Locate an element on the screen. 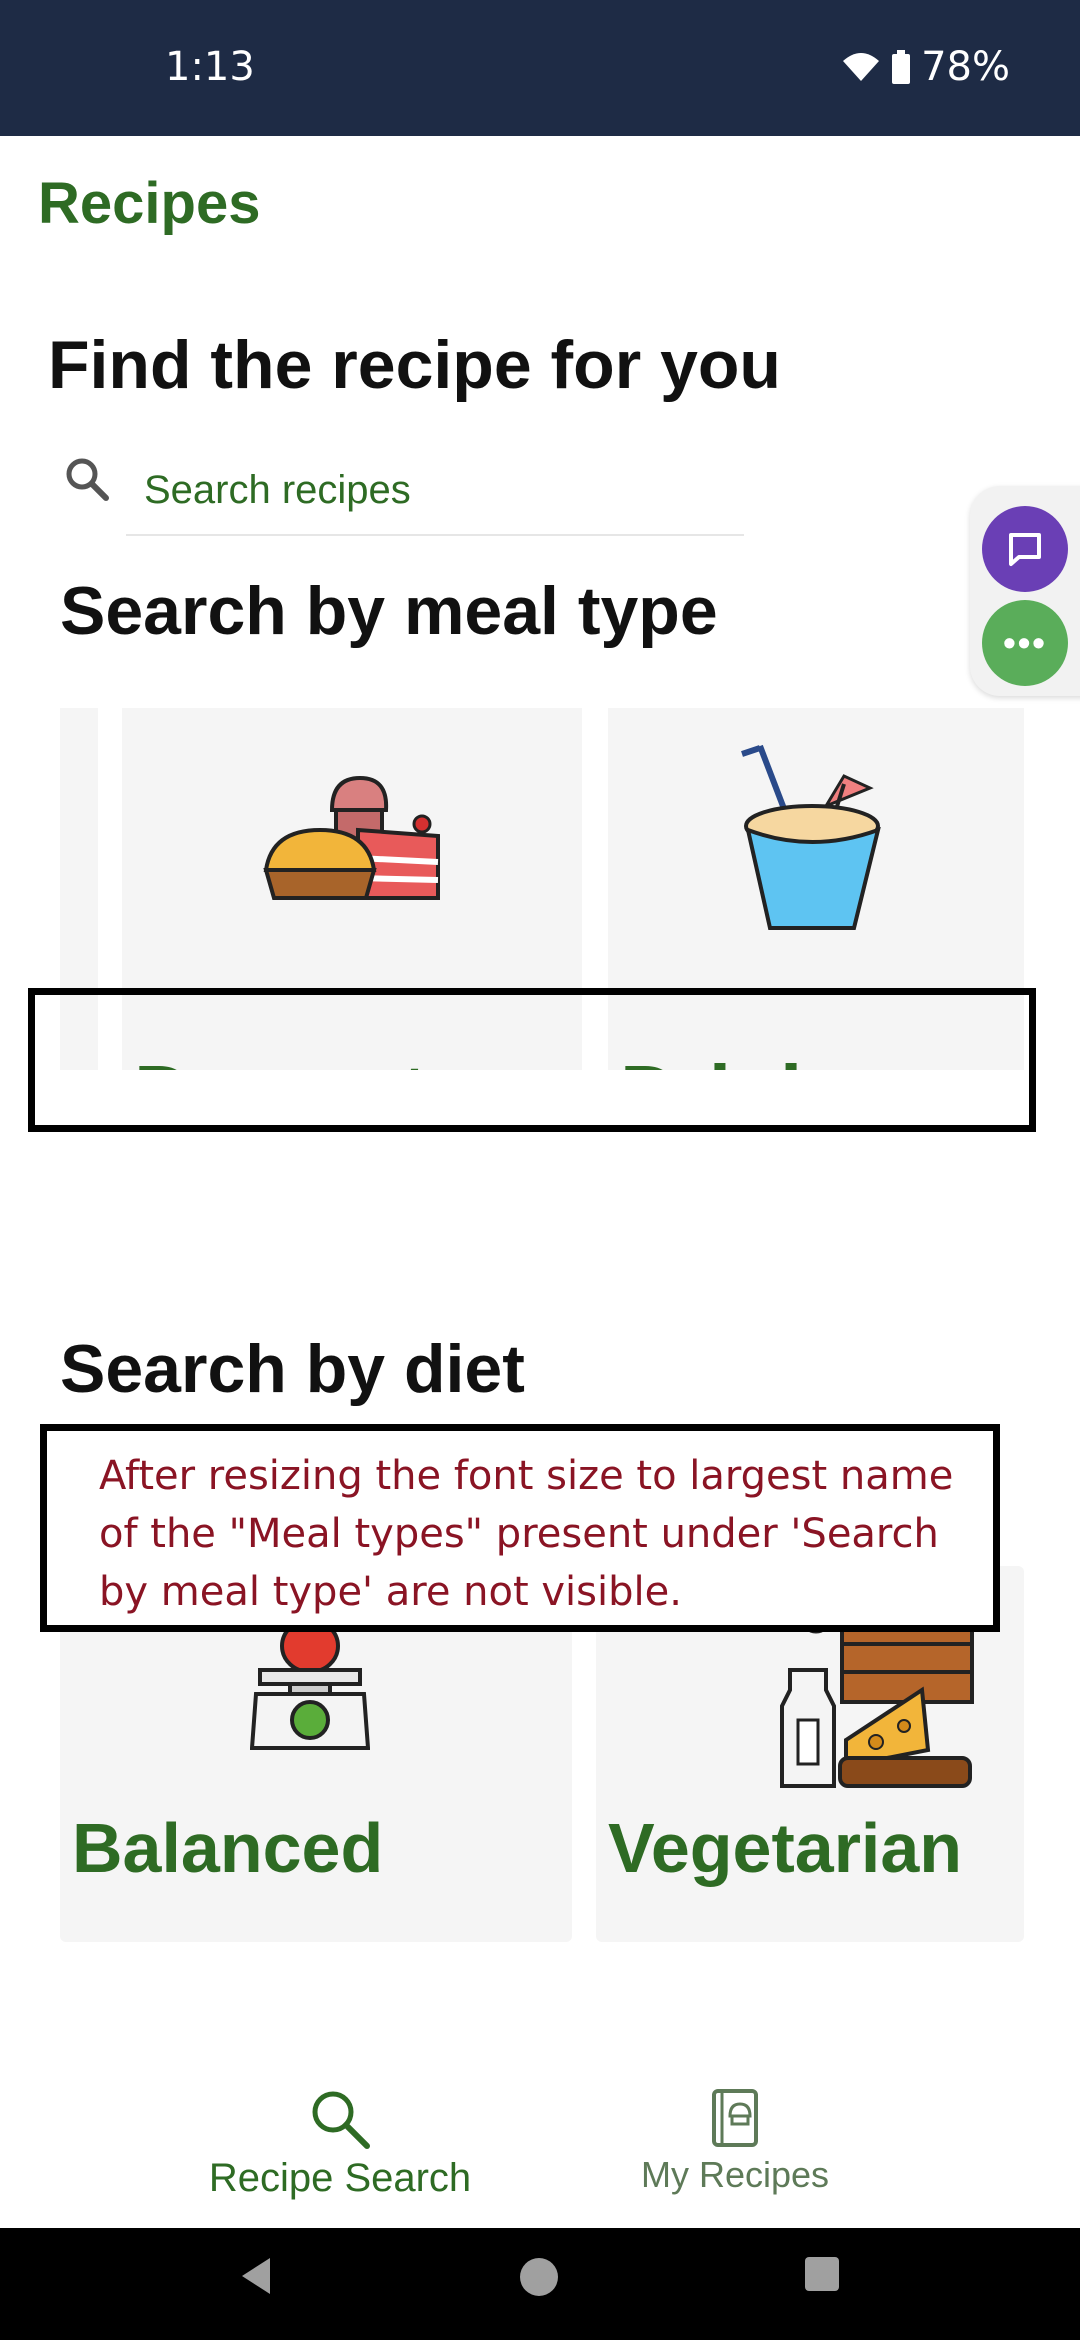  app-title: Recipes is located at coordinates (149, 203).